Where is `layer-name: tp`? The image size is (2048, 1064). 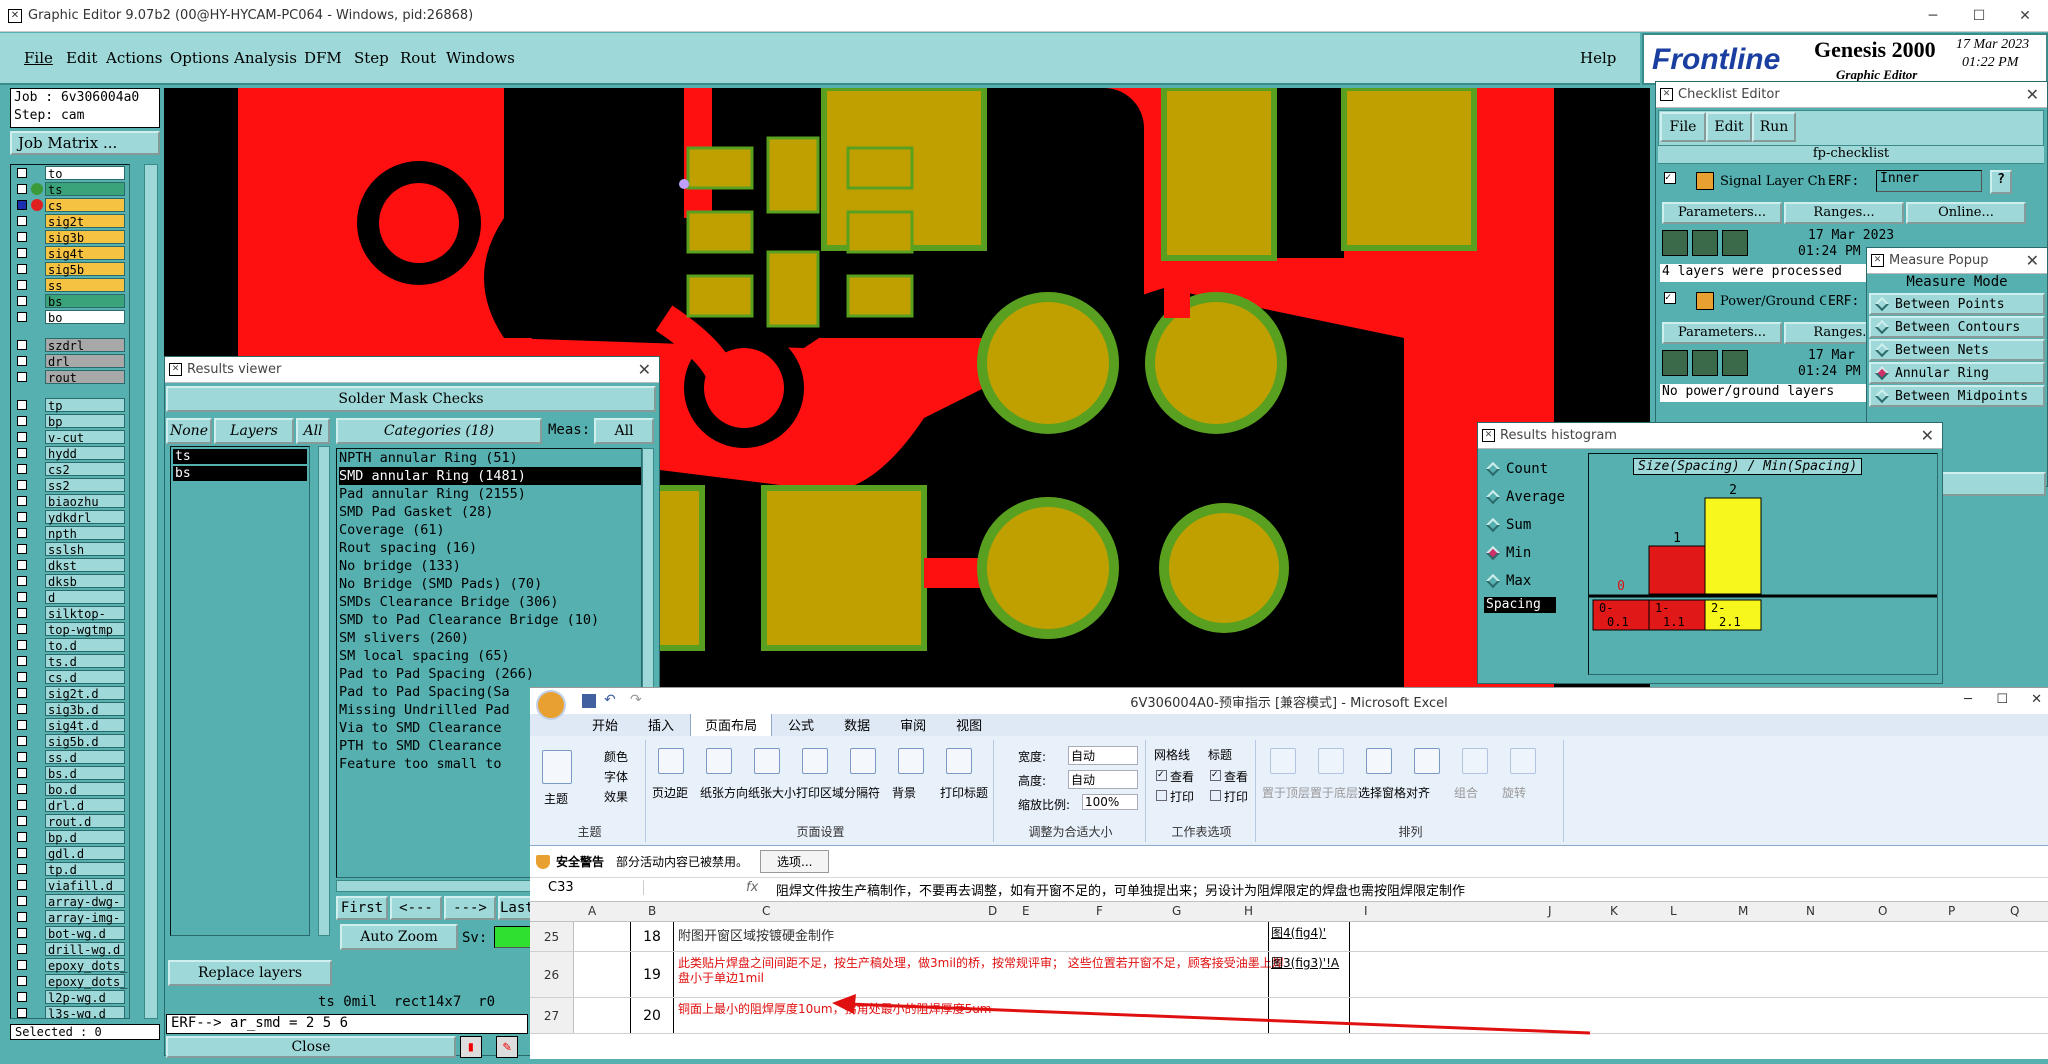
layer-name: tp is located at coordinates (85, 405).